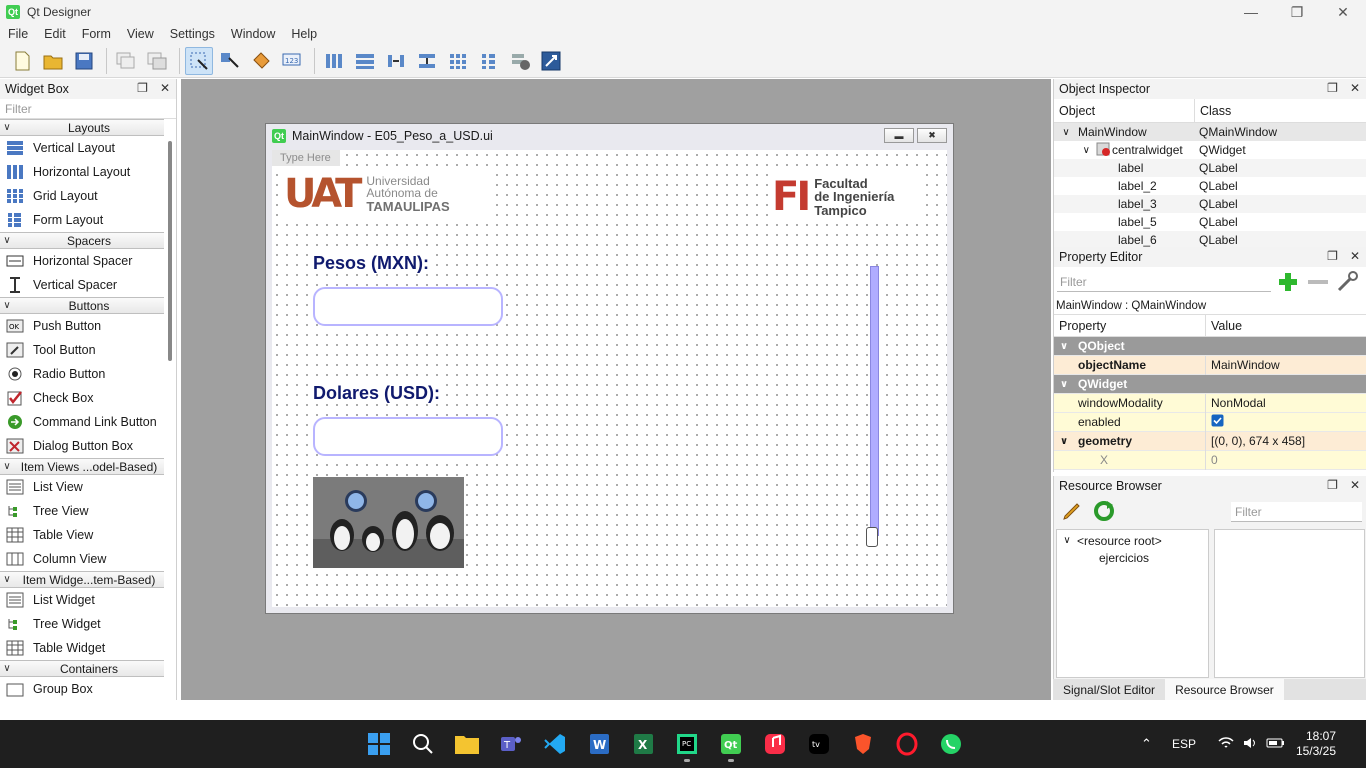 The image size is (1366, 768). What do you see at coordinates (157, 61) in the screenshot?
I see `tile-windows-icon` at bounding box center [157, 61].